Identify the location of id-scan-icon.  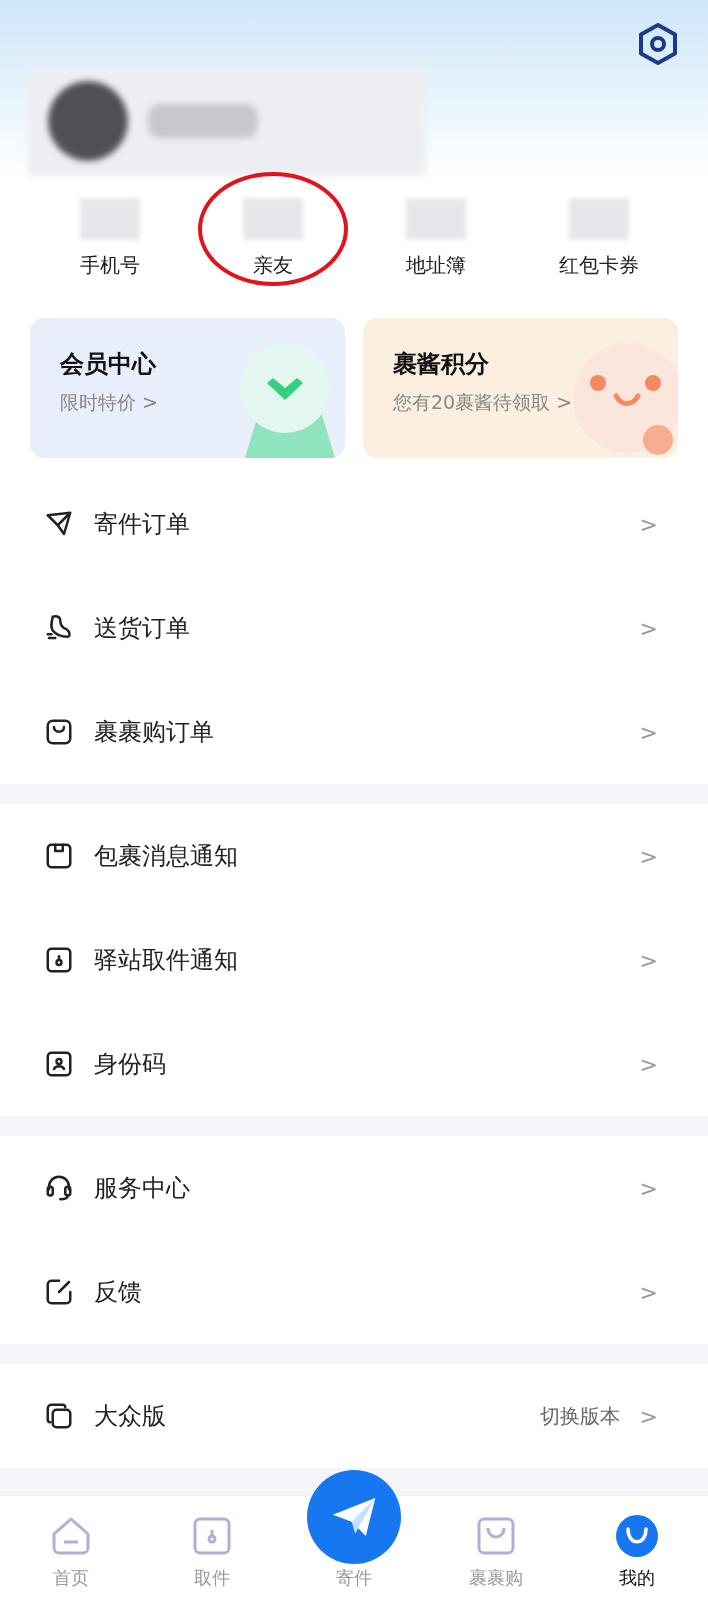
(59, 1064).